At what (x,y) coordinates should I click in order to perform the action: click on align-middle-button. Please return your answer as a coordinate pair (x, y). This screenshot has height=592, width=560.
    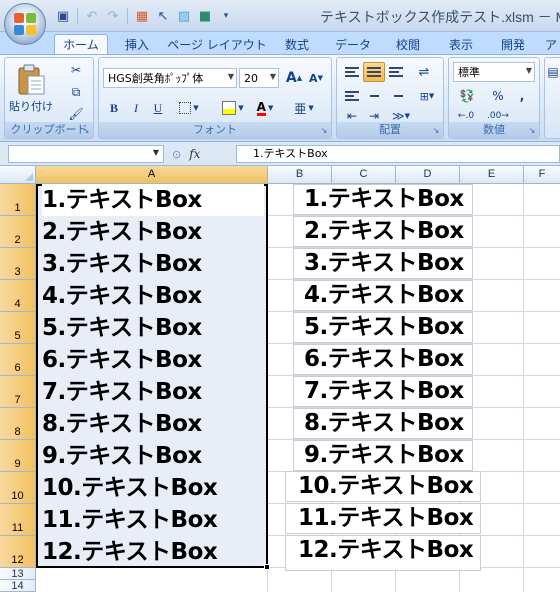
    Looking at the image, I should click on (374, 72).